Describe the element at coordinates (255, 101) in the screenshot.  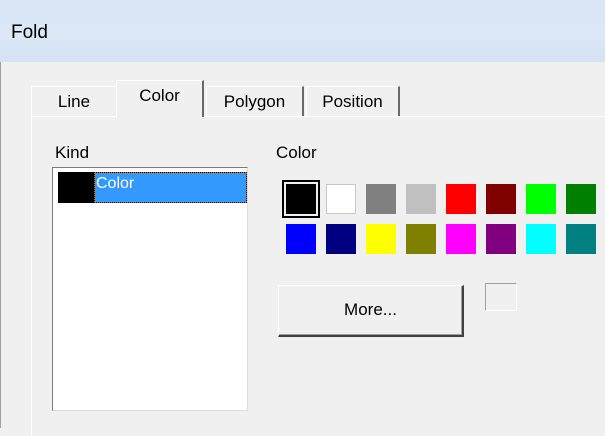
I see `tab-polygon: Polygon` at that location.